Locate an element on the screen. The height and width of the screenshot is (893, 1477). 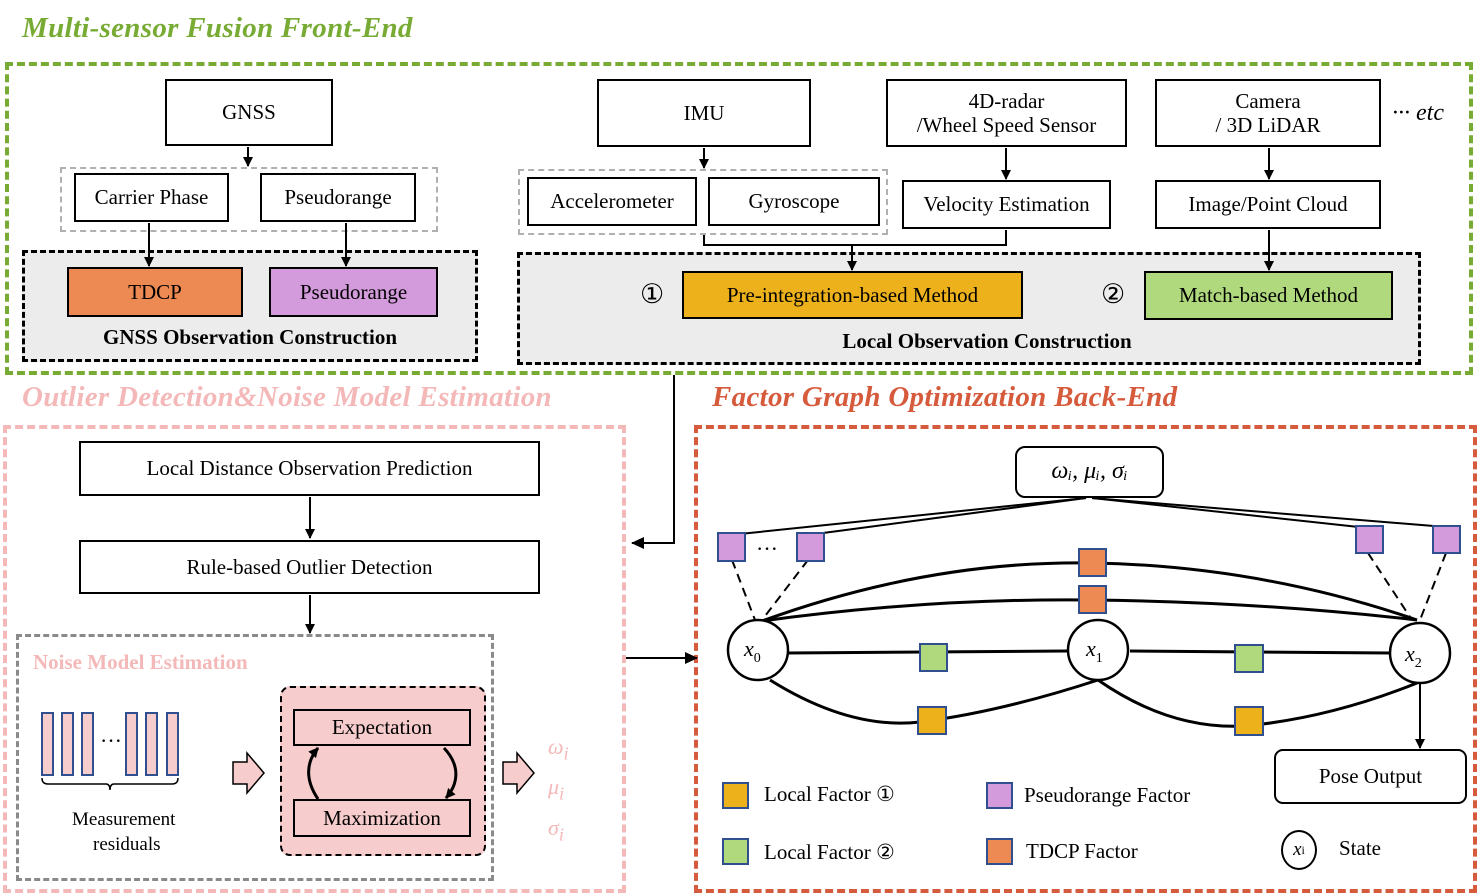
param-link-pr2 is located at coordinates (947, 516).